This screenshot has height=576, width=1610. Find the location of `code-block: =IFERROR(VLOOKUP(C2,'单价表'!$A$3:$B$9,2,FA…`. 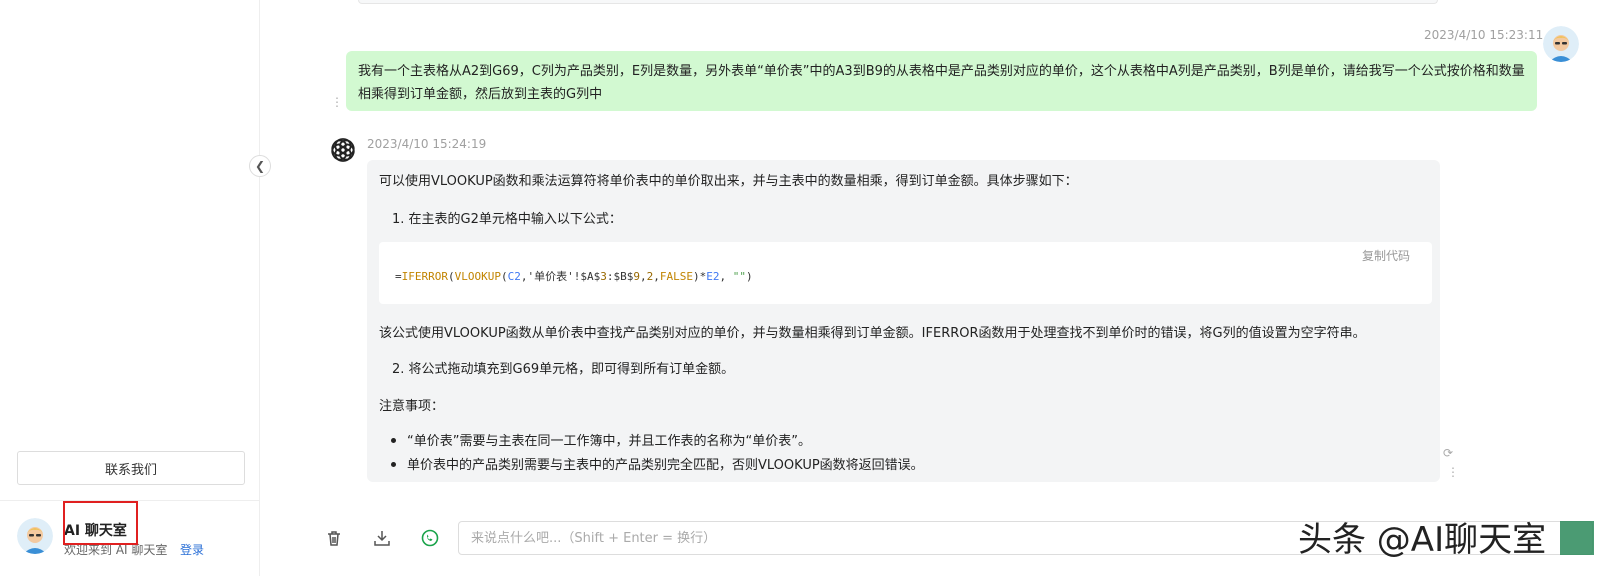

code-block: =IFERROR(VLOOKUP(C2,'单价表'!$A$3:$B$9,2,FA… is located at coordinates (905, 273).